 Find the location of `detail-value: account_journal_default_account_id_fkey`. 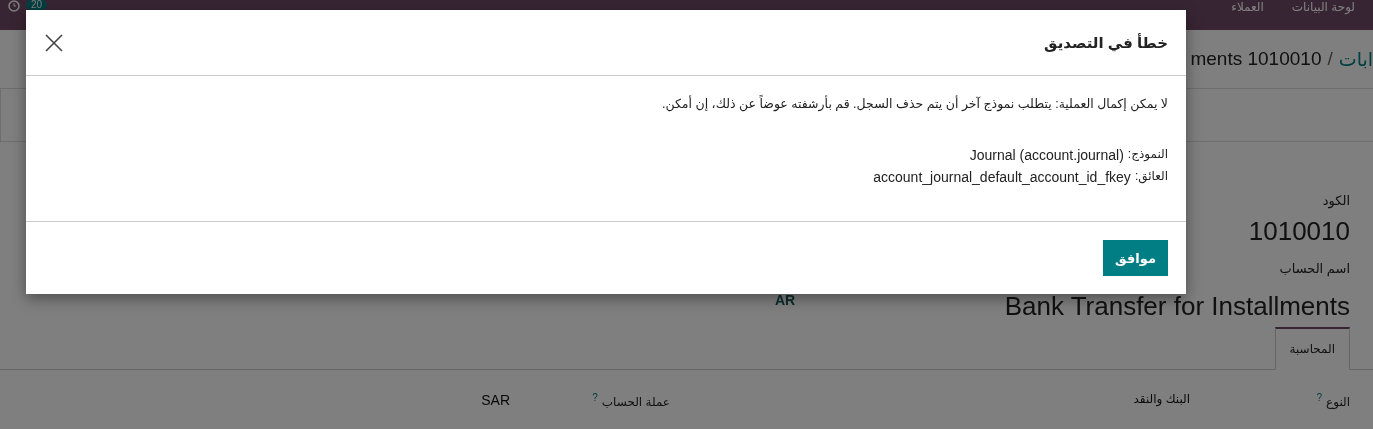

detail-value: account_journal_default_account_id_fkey is located at coordinates (1002, 177).